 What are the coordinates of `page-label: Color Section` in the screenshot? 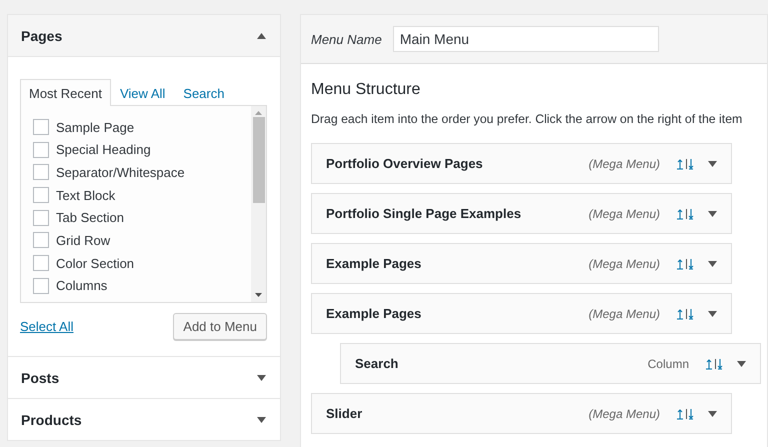 It's located at (95, 263).